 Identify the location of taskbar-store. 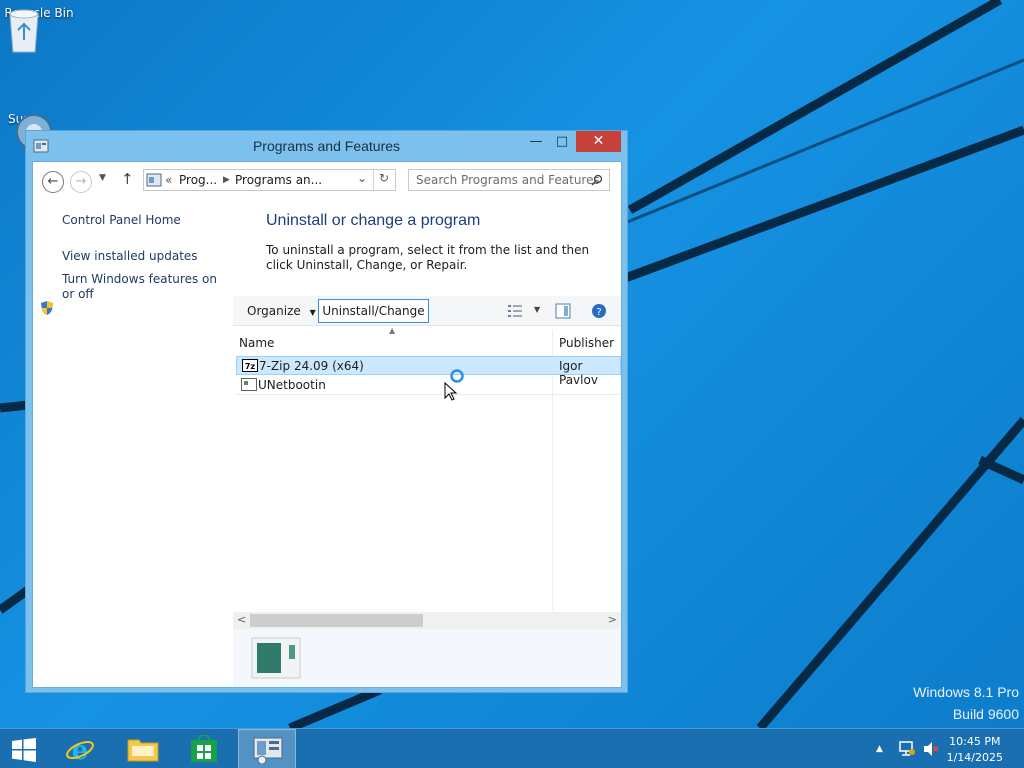
(205, 748).